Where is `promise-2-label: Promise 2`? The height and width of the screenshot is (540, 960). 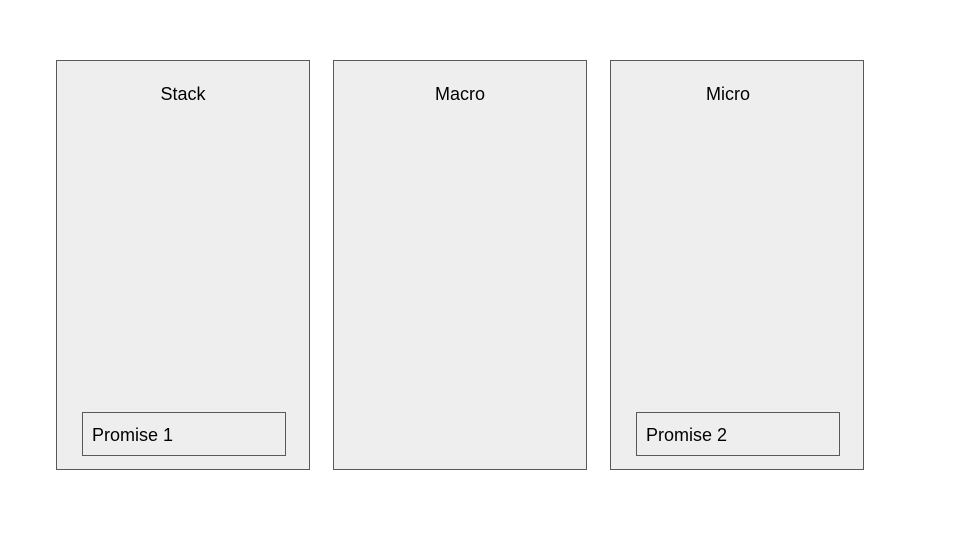
promise-2-label: Promise 2 is located at coordinates (687, 435).